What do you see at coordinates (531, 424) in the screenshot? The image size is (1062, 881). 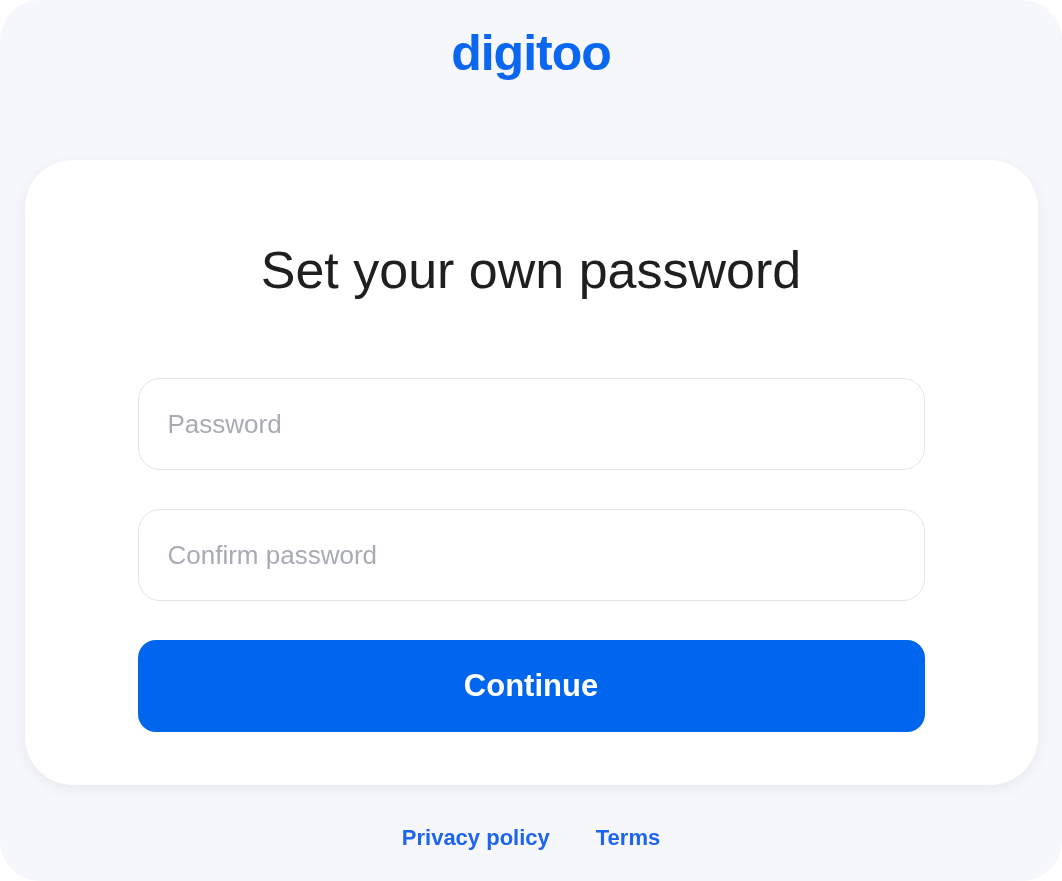 I see `input-field: Password` at bounding box center [531, 424].